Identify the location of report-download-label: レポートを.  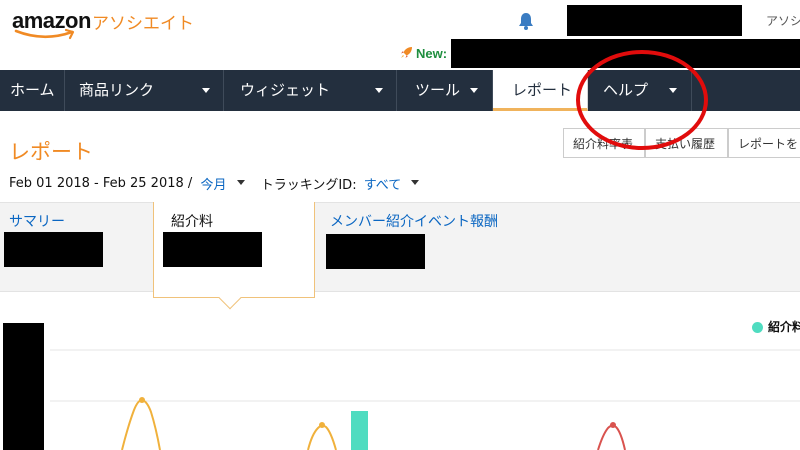
(768, 144).